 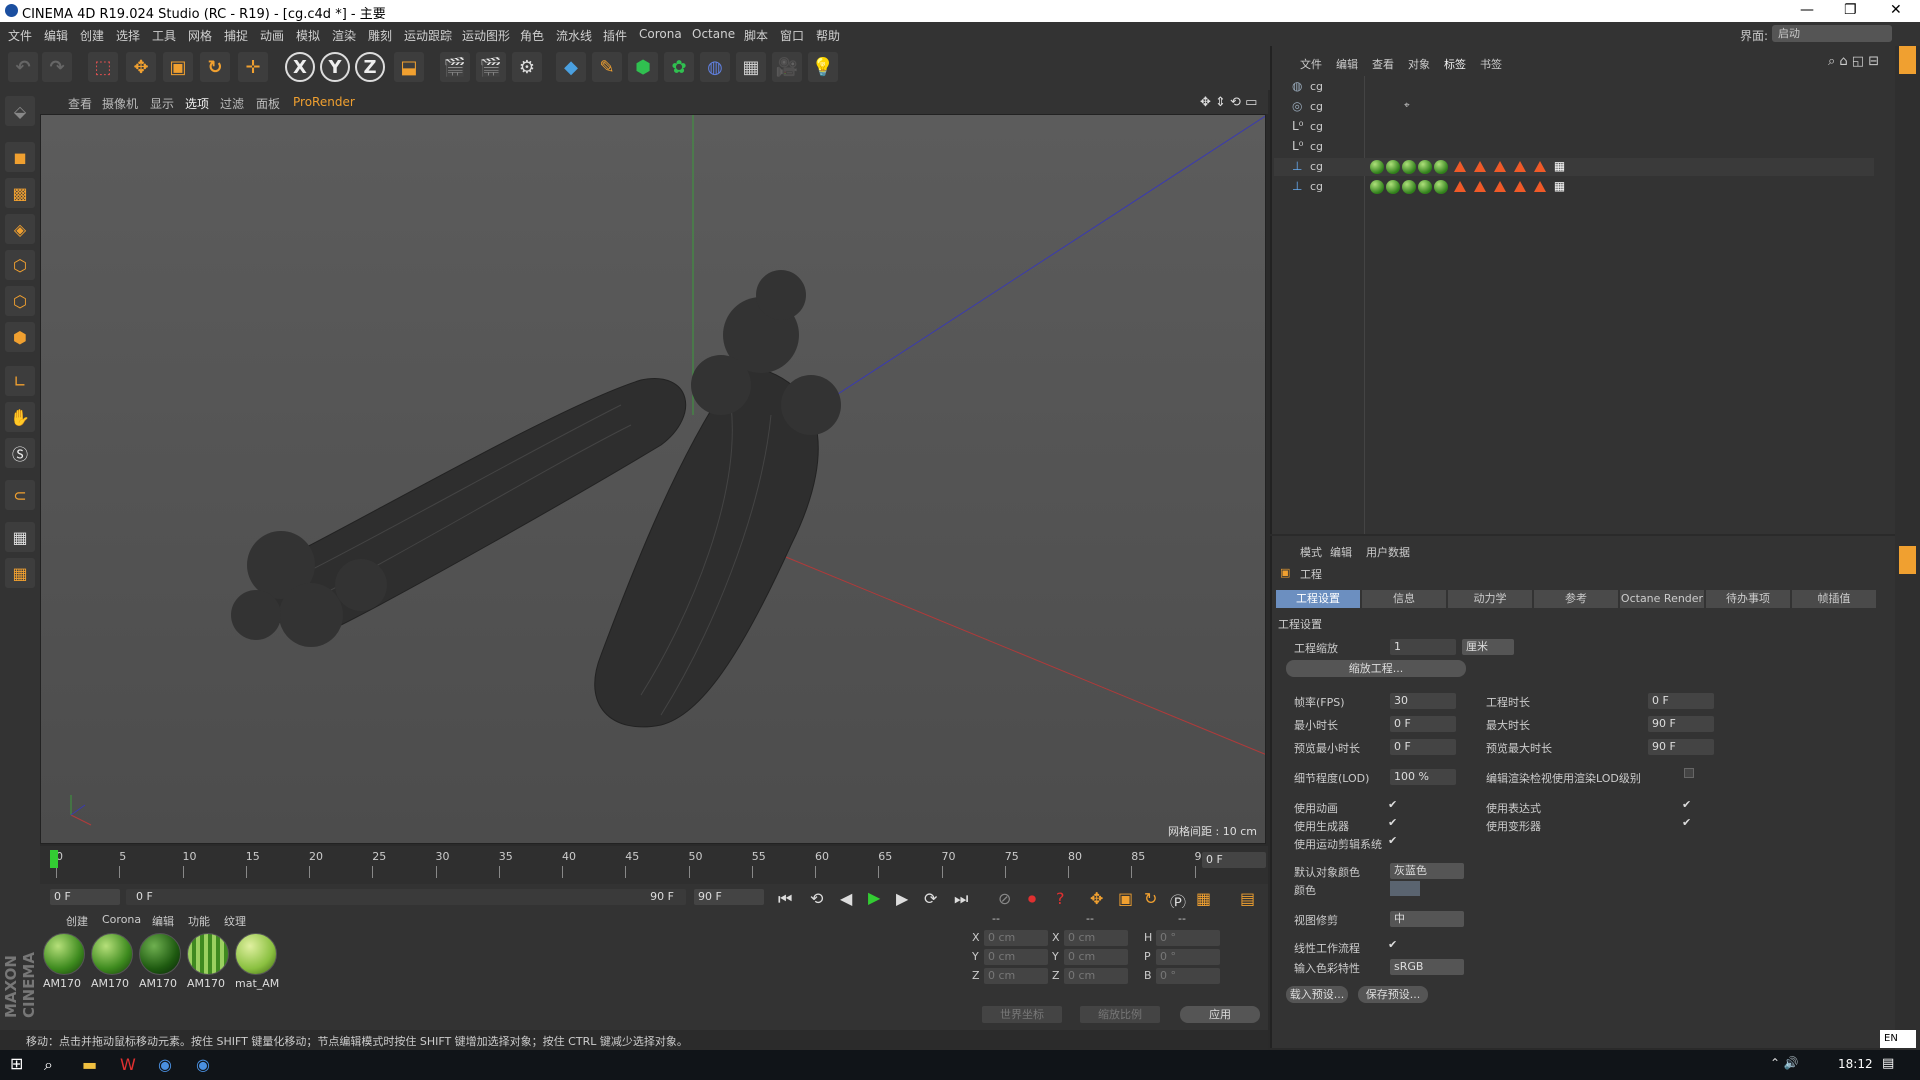 What do you see at coordinates (1383, 64) in the screenshot?
I see `om-menu-view: 查看` at bounding box center [1383, 64].